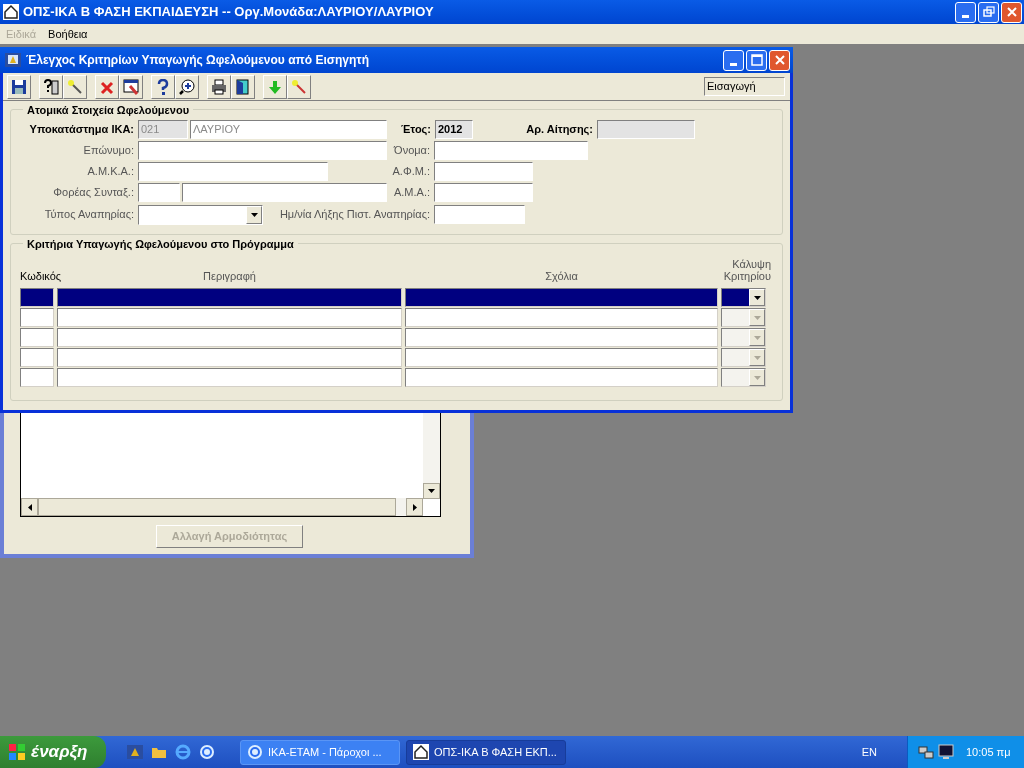  What do you see at coordinates (262, 150) in the screenshot?
I see `surname-field` at bounding box center [262, 150].